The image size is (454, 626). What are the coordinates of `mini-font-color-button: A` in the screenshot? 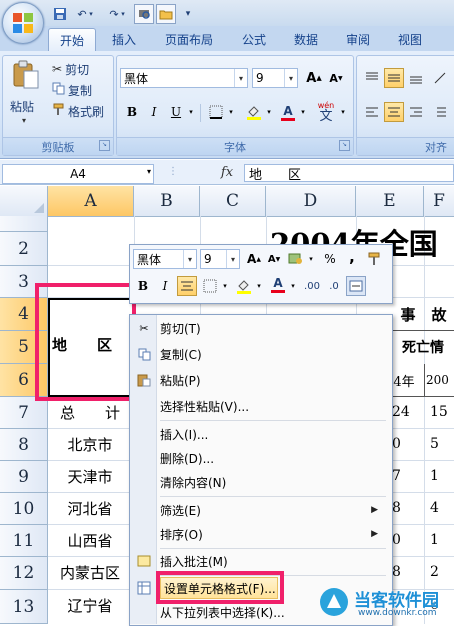 It's located at (278, 284).